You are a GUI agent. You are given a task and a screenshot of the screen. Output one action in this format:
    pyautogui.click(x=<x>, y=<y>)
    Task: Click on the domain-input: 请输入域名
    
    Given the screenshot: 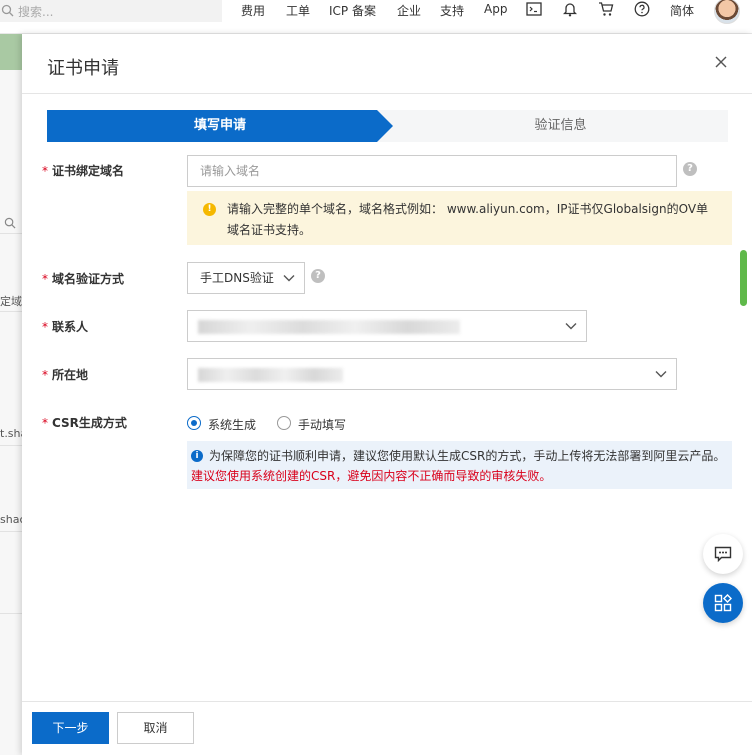 What is the action you would take?
    pyautogui.click(x=432, y=171)
    